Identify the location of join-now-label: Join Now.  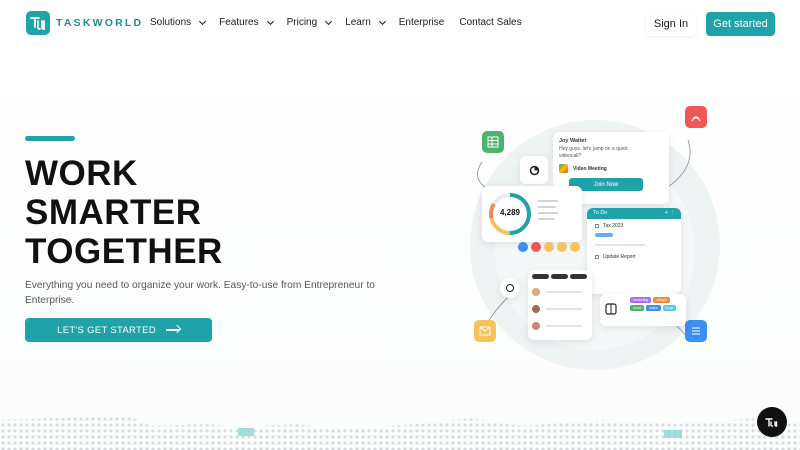
(606, 184).